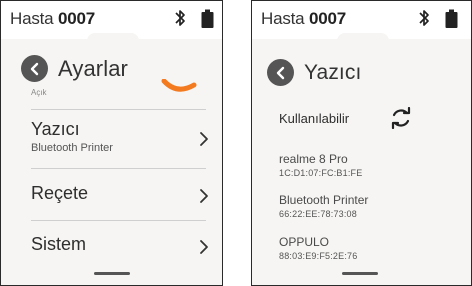 This screenshot has width=472, height=286. Describe the element at coordinates (324, 200) in the screenshot. I see `device-name: Bluetooth Printer` at that location.